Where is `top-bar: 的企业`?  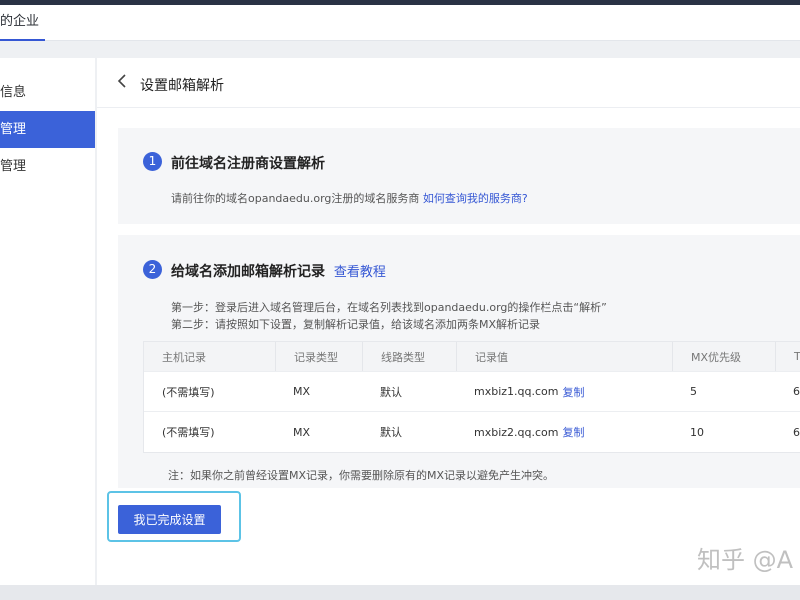 top-bar: 的企业 is located at coordinates (400, 23).